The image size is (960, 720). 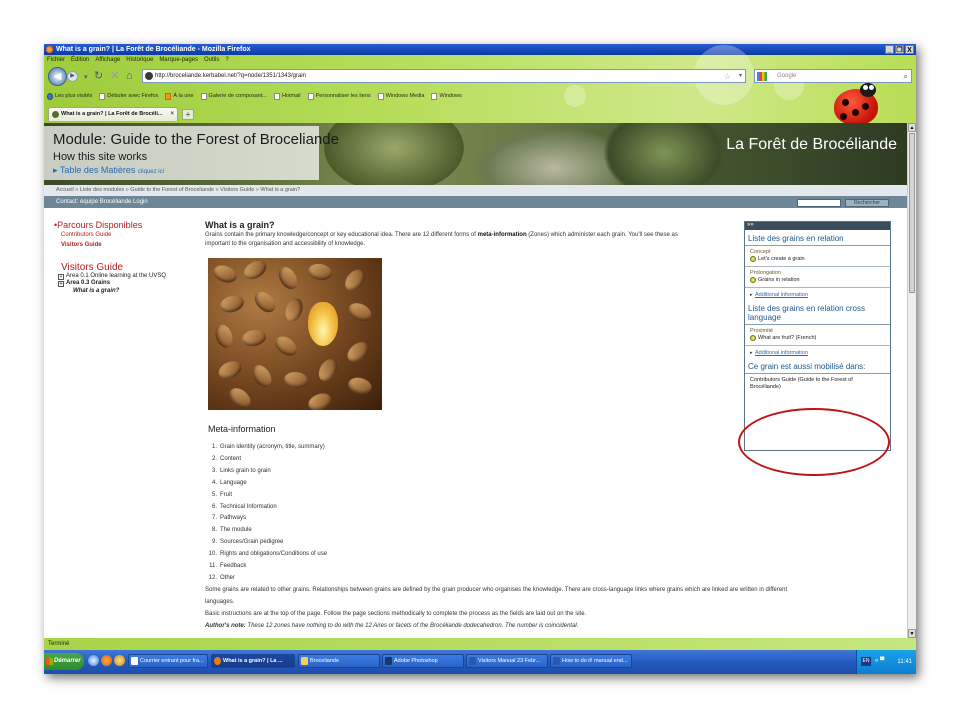 I want to click on menu-edition: Édition, so click(x=80, y=60).